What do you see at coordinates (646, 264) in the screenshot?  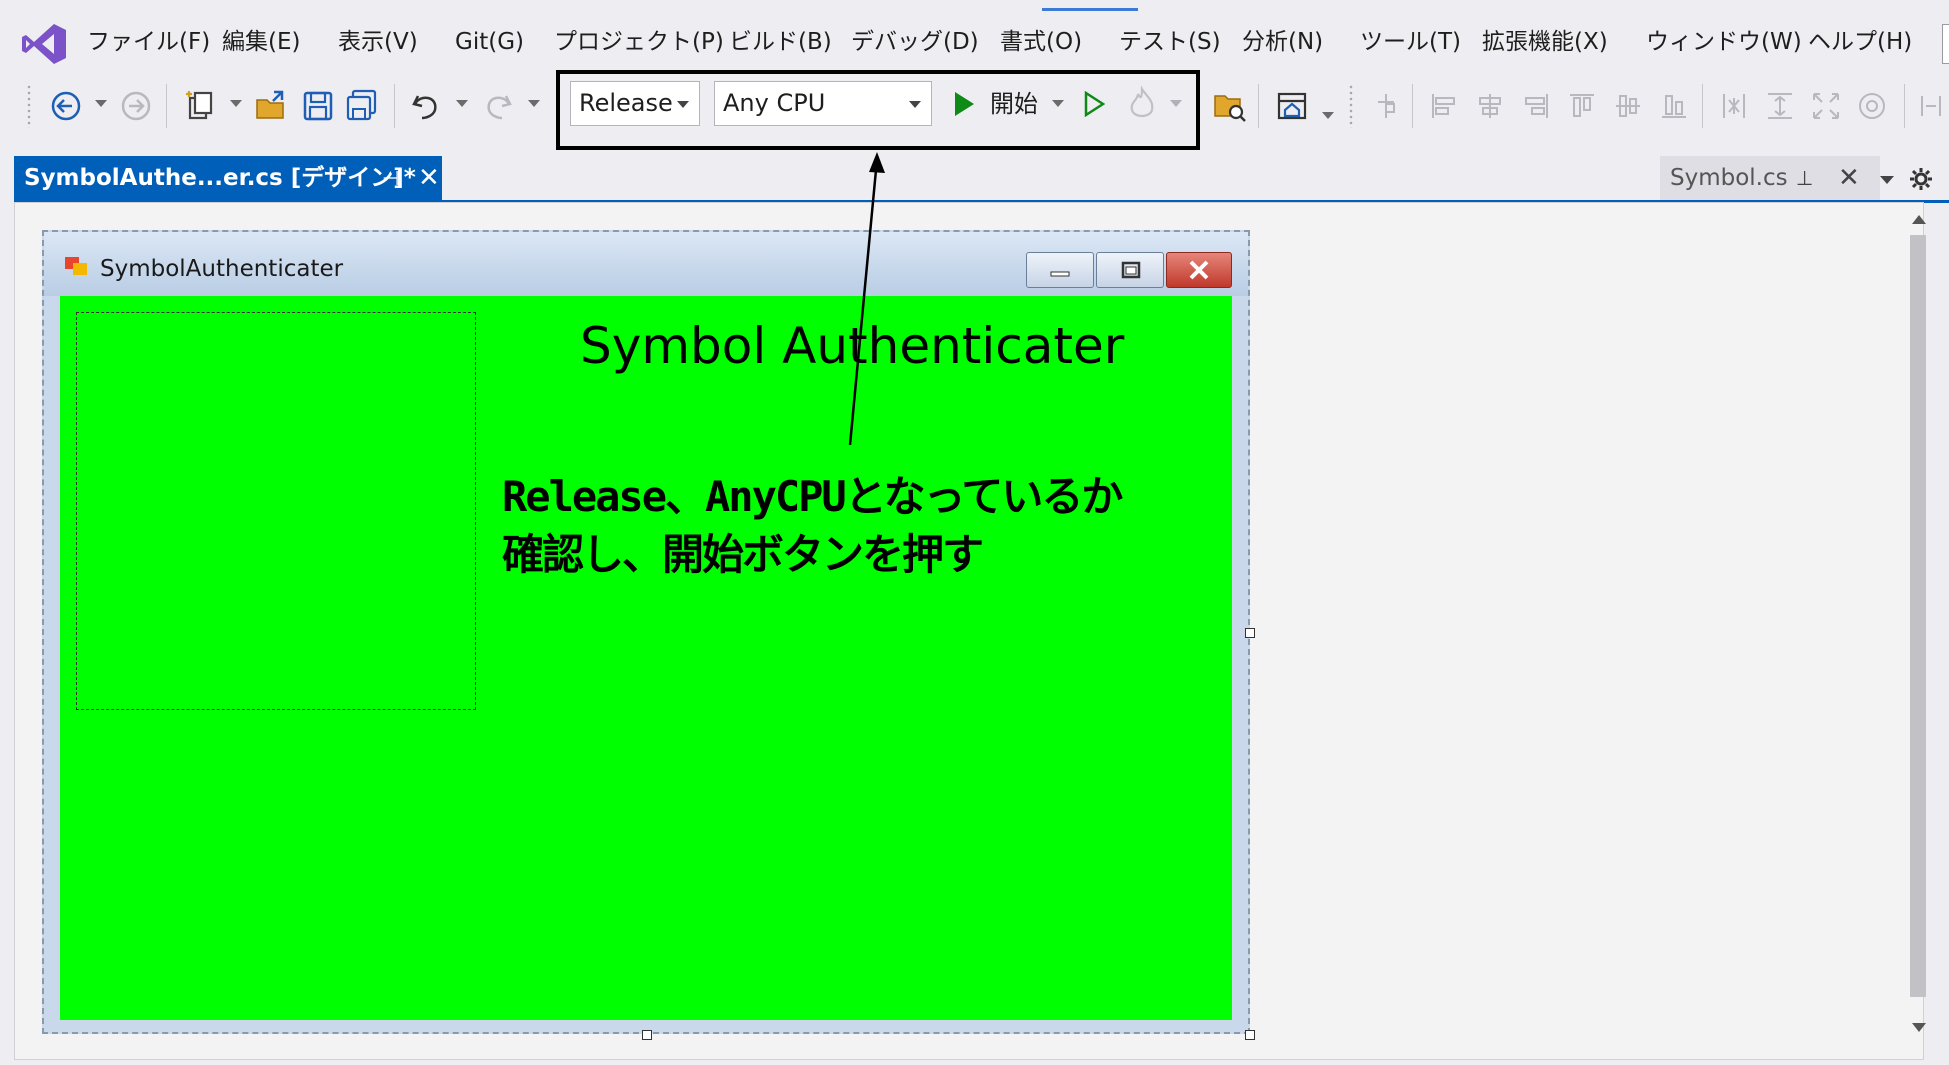 I see `form-title-bar: SymbolAuthenticater` at bounding box center [646, 264].